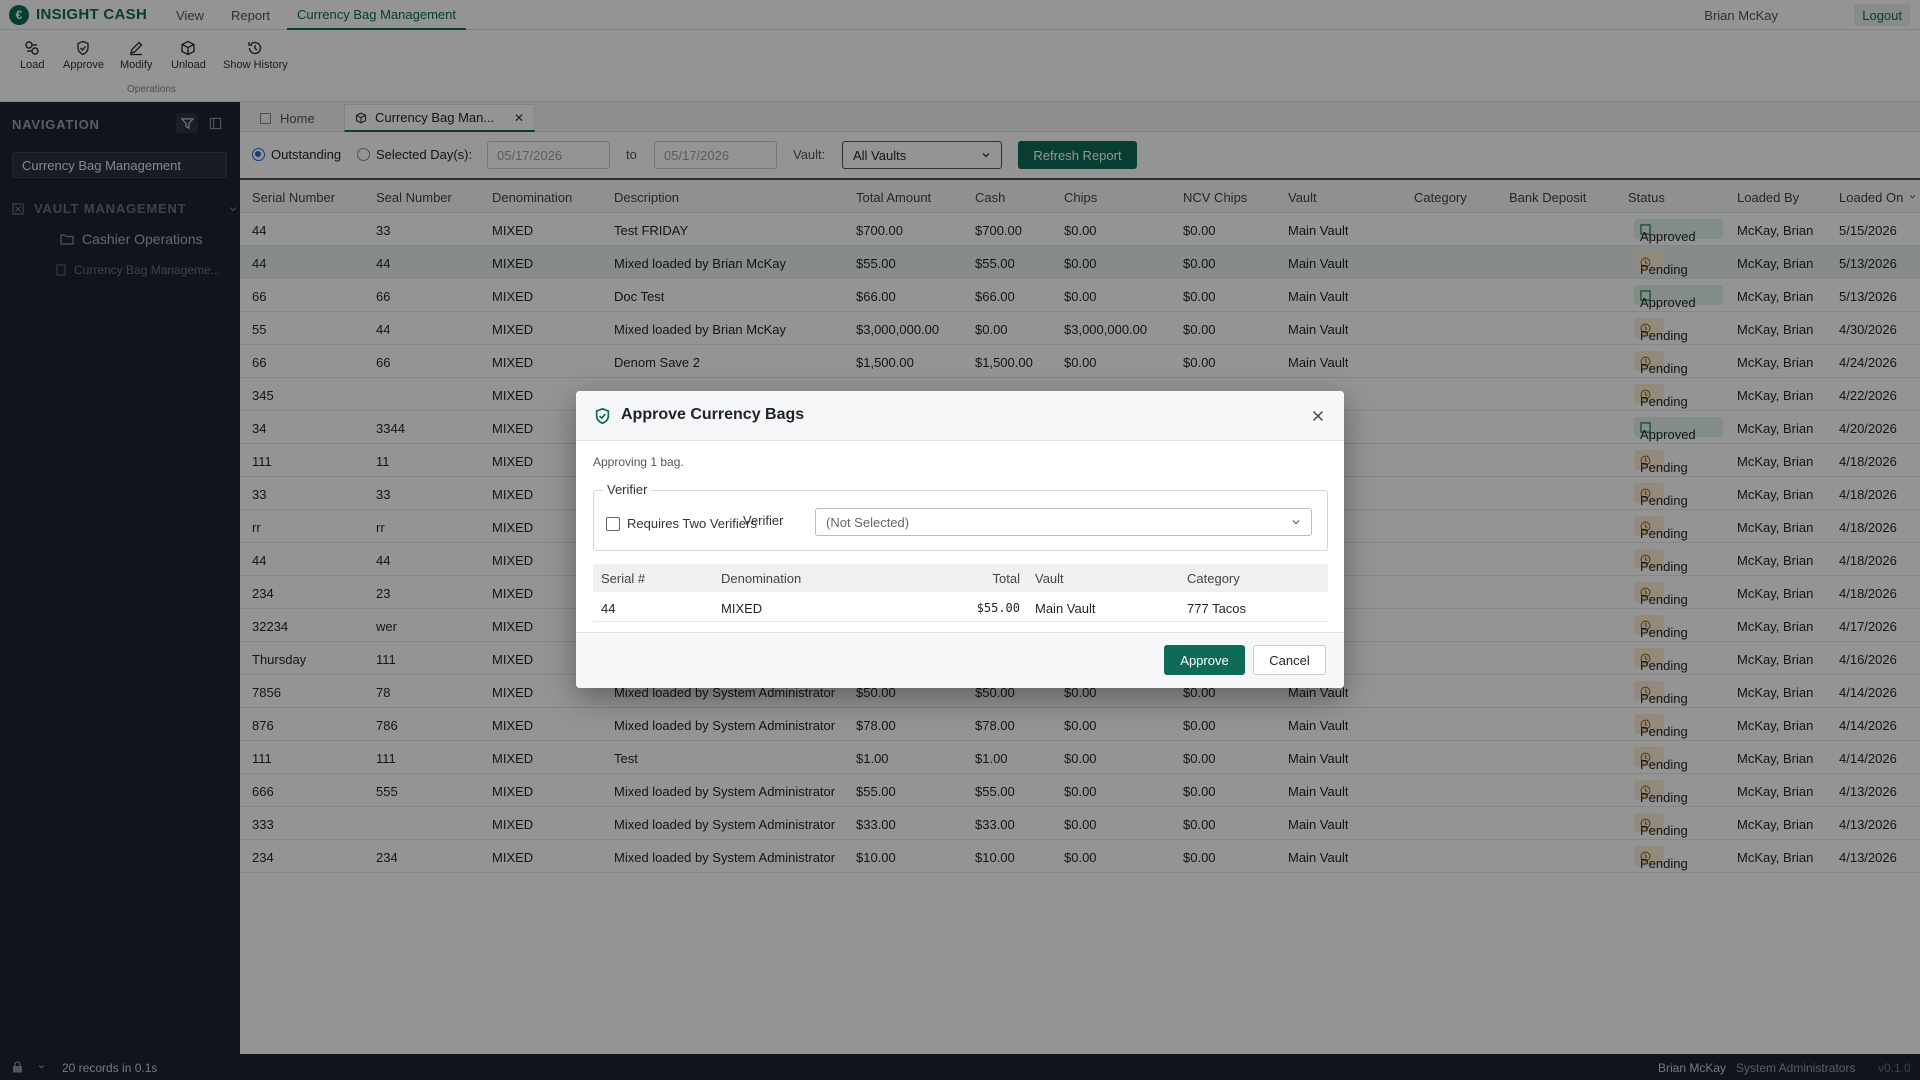 The width and height of the screenshot is (1920, 1080). What do you see at coordinates (960, 607) in the screenshot?
I see `table-row: 44 MIXED $55.00 Main Vault 777 Tacos` at bounding box center [960, 607].